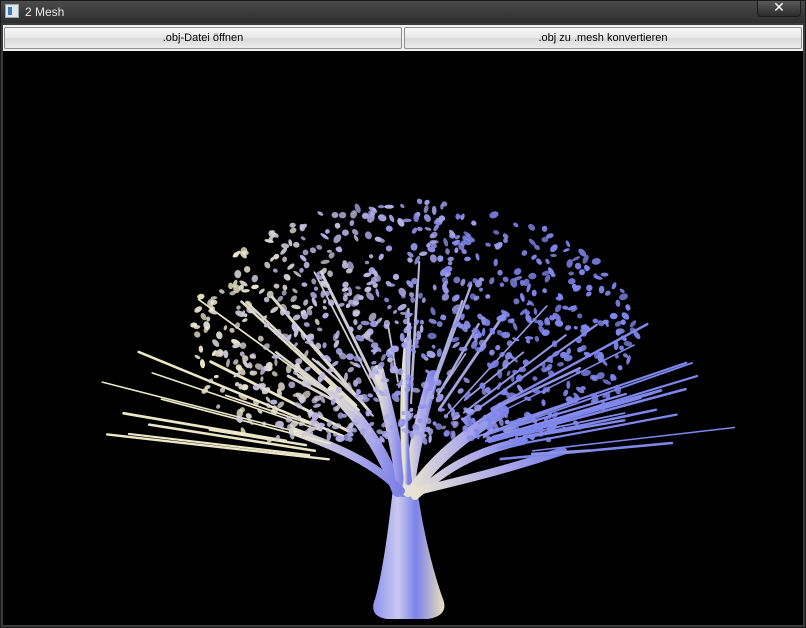  I want to click on title-bar: 2 Mesh ✕, so click(403, 11).